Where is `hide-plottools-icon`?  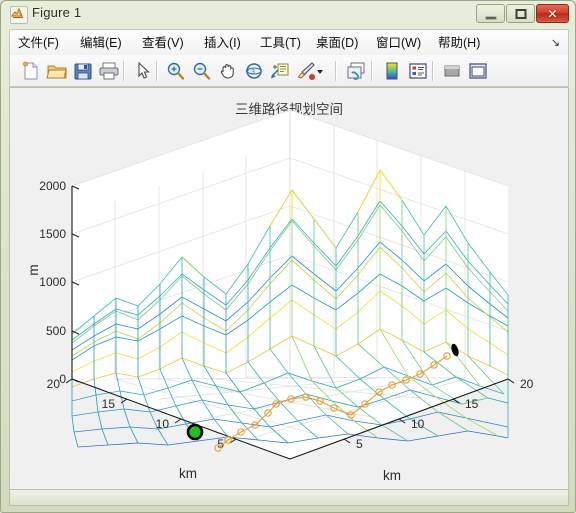
hide-plottools-icon is located at coordinates (452, 71).